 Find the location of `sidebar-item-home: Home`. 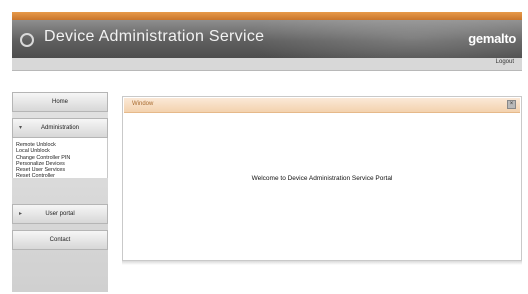

sidebar-item-home: Home is located at coordinates (60, 102).